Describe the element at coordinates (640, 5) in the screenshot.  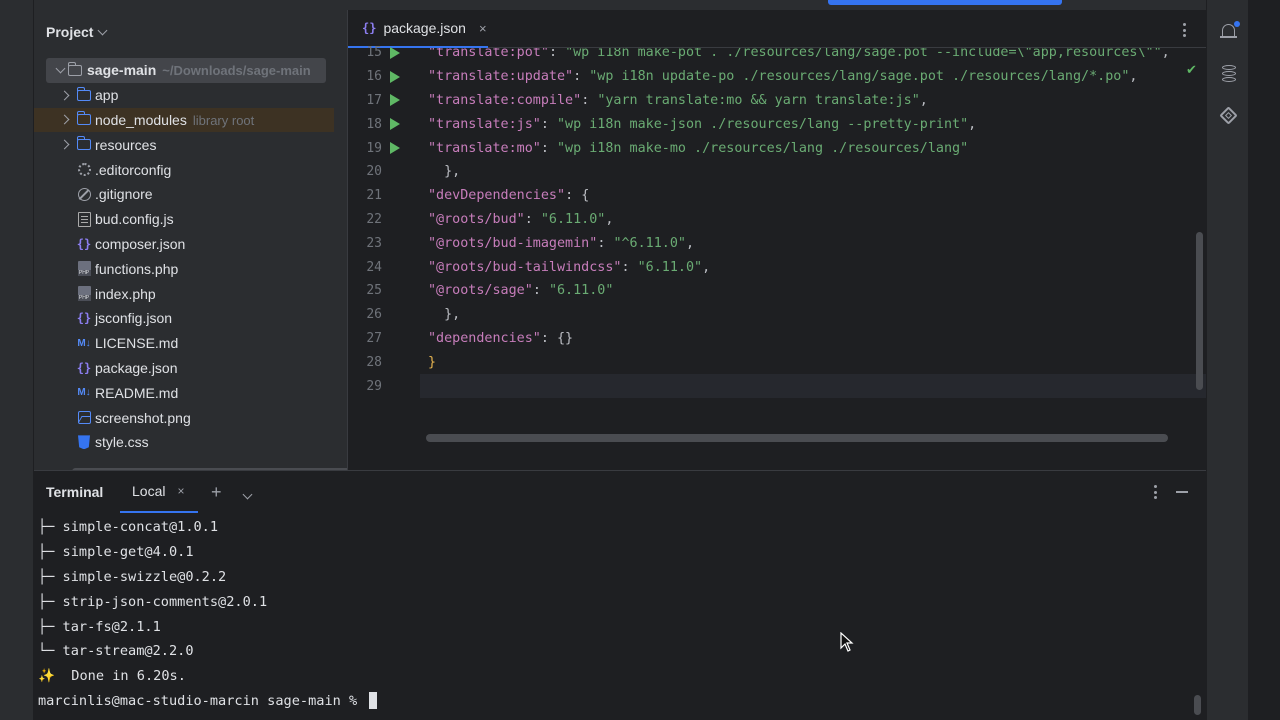
I see `top-bar` at that location.